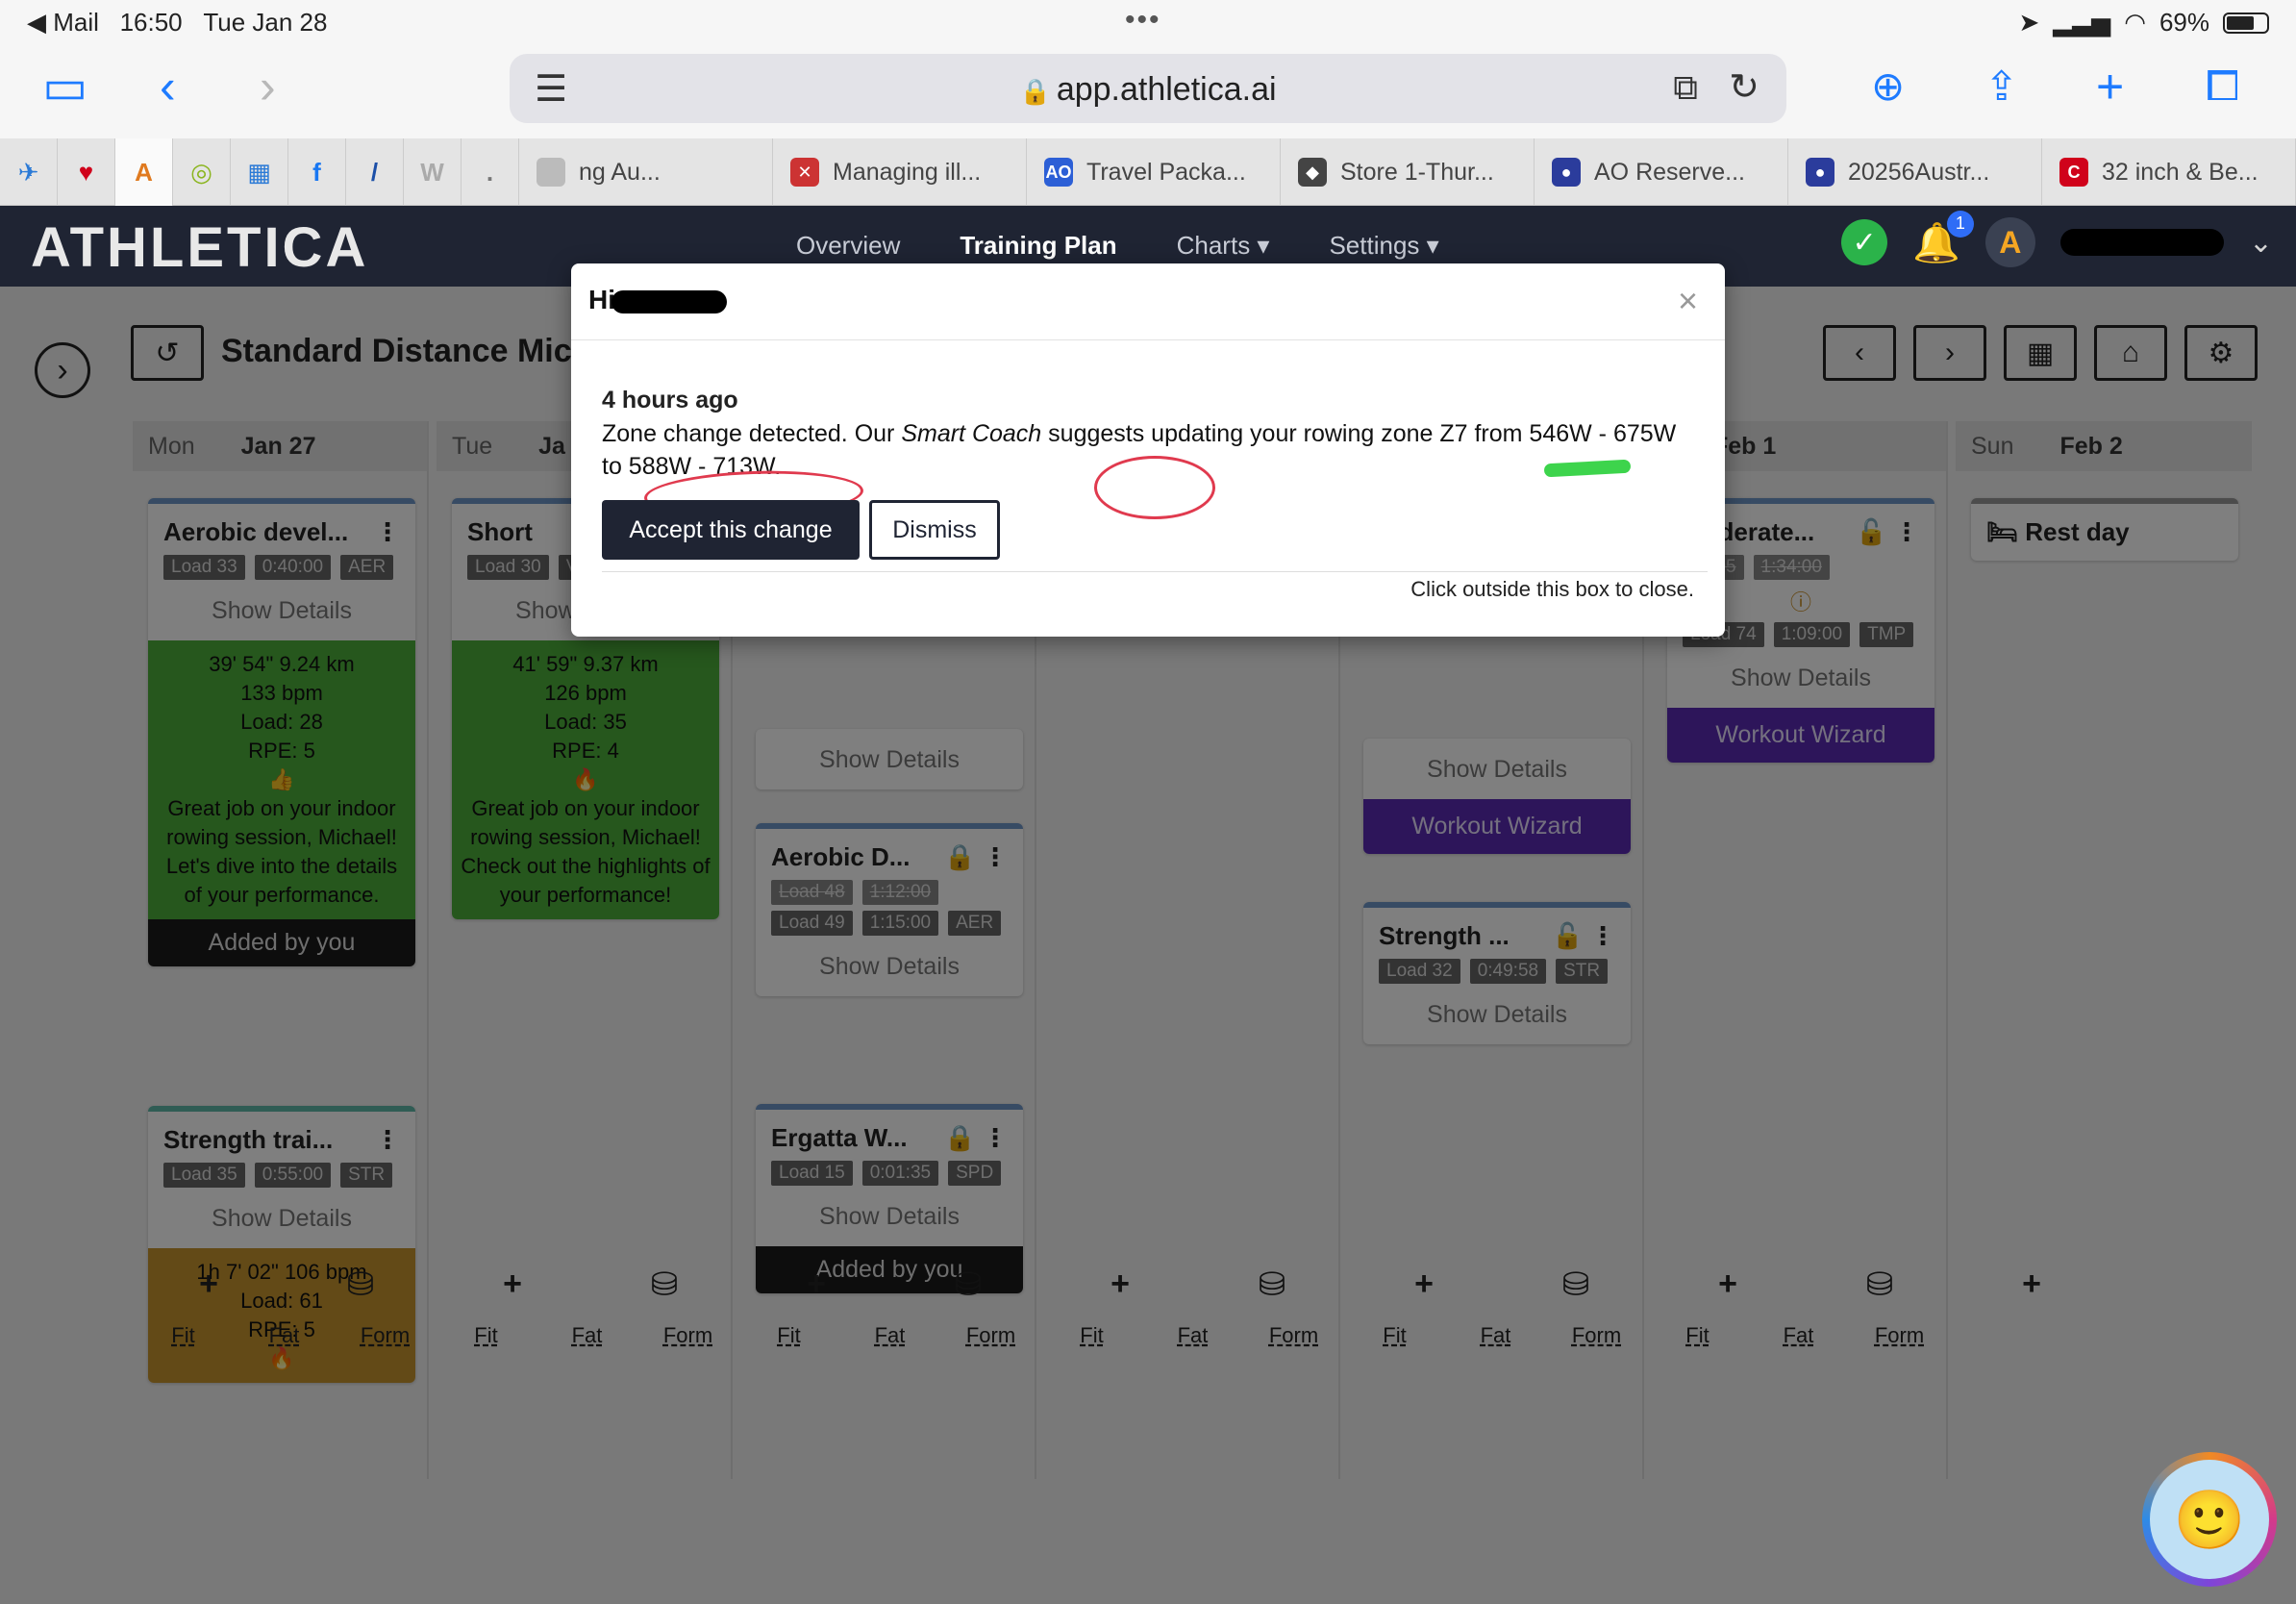  What do you see at coordinates (2222, 86) in the screenshot?
I see `tabs-overview-icon: ⧠` at bounding box center [2222, 86].